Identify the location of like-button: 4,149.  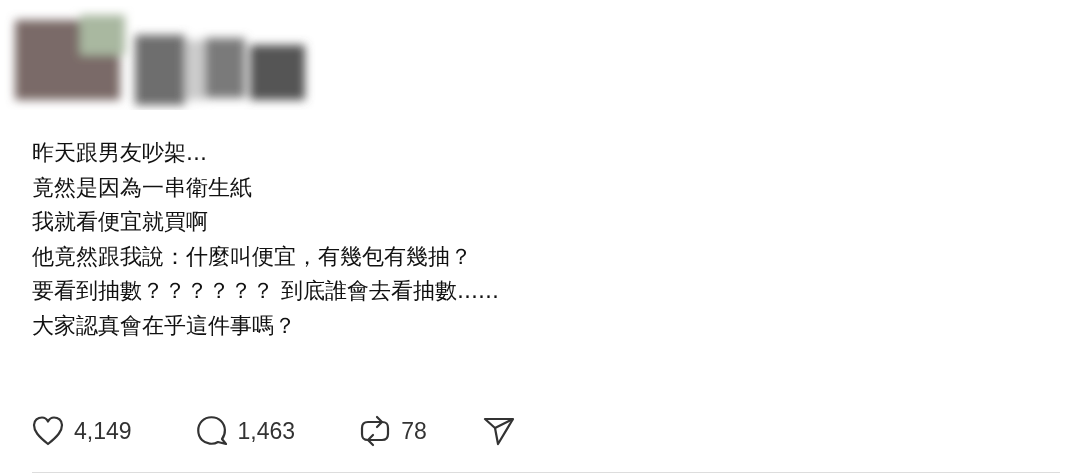
(82, 431).